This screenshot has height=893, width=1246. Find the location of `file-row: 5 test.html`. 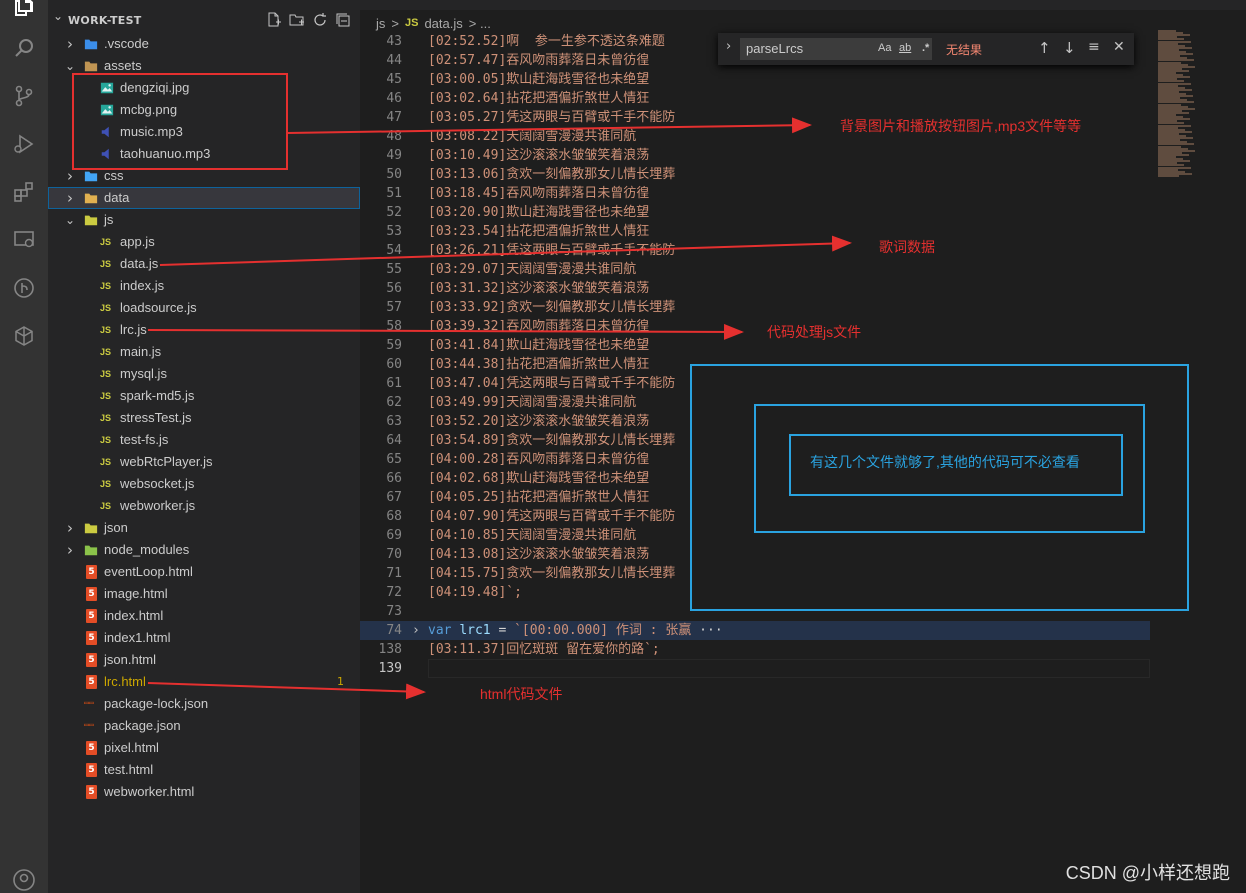

file-row: 5 test.html is located at coordinates (204, 770).